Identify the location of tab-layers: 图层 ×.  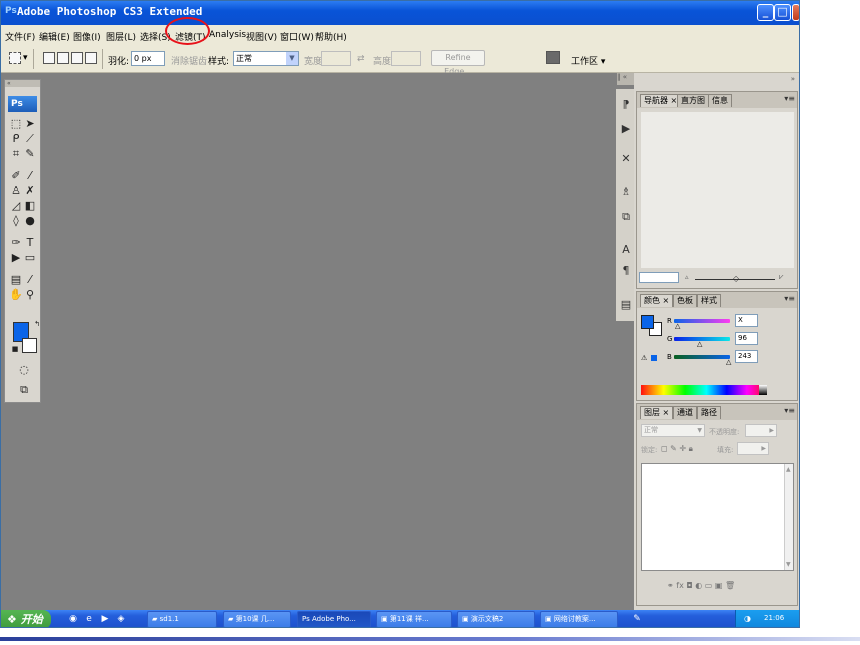
(657, 412).